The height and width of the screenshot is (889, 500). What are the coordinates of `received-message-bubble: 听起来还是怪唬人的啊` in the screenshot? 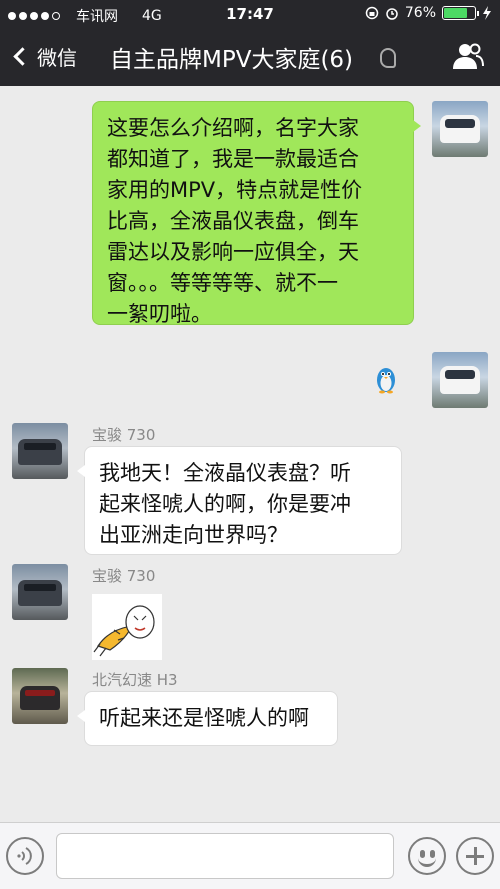 It's located at (207, 718).